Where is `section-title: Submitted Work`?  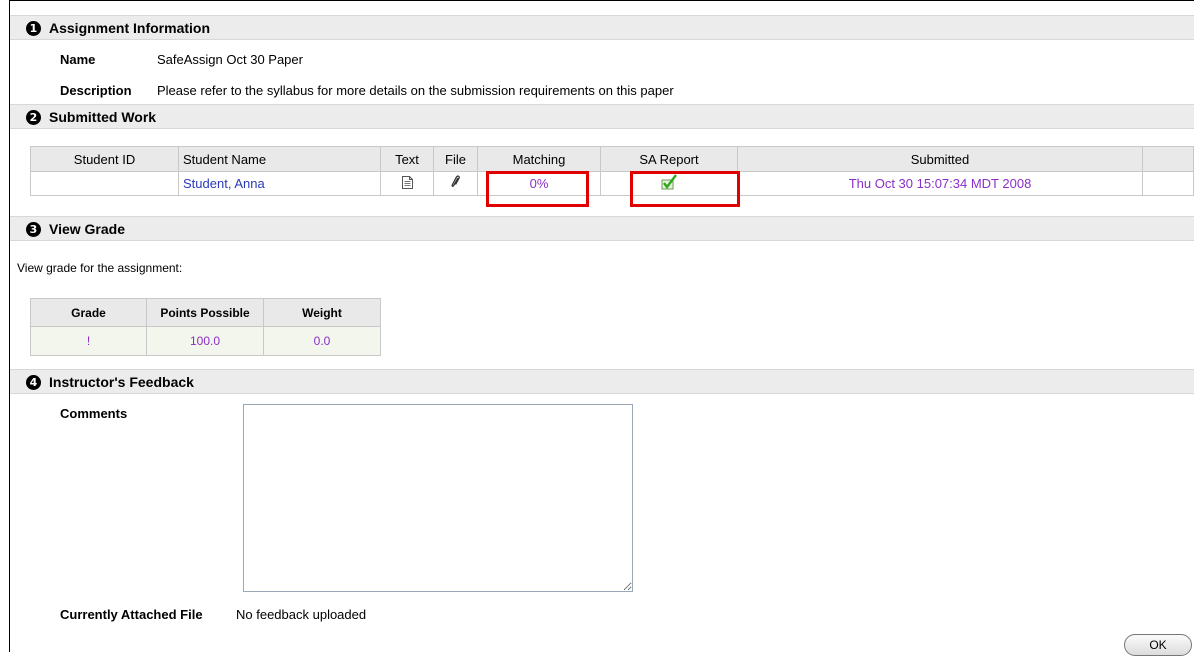
section-title: Submitted Work is located at coordinates (103, 117).